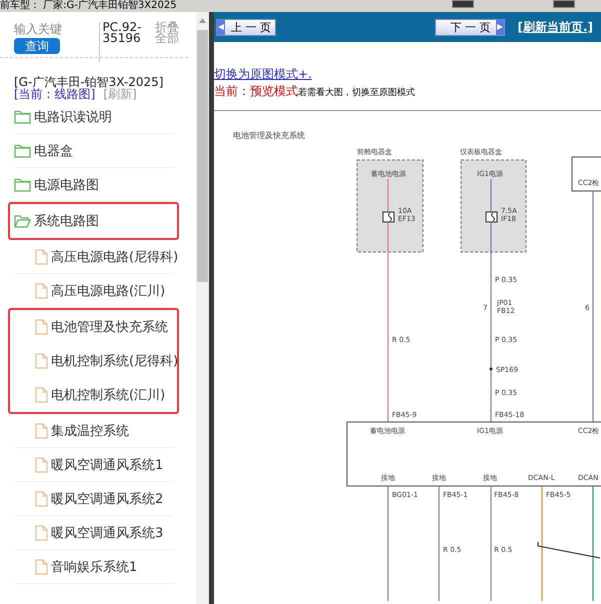 This screenshot has width=601, height=604. What do you see at coordinates (82, 431) in the screenshot?
I see `tree-item: 集成温控系统` at bounding box center [82, 431].